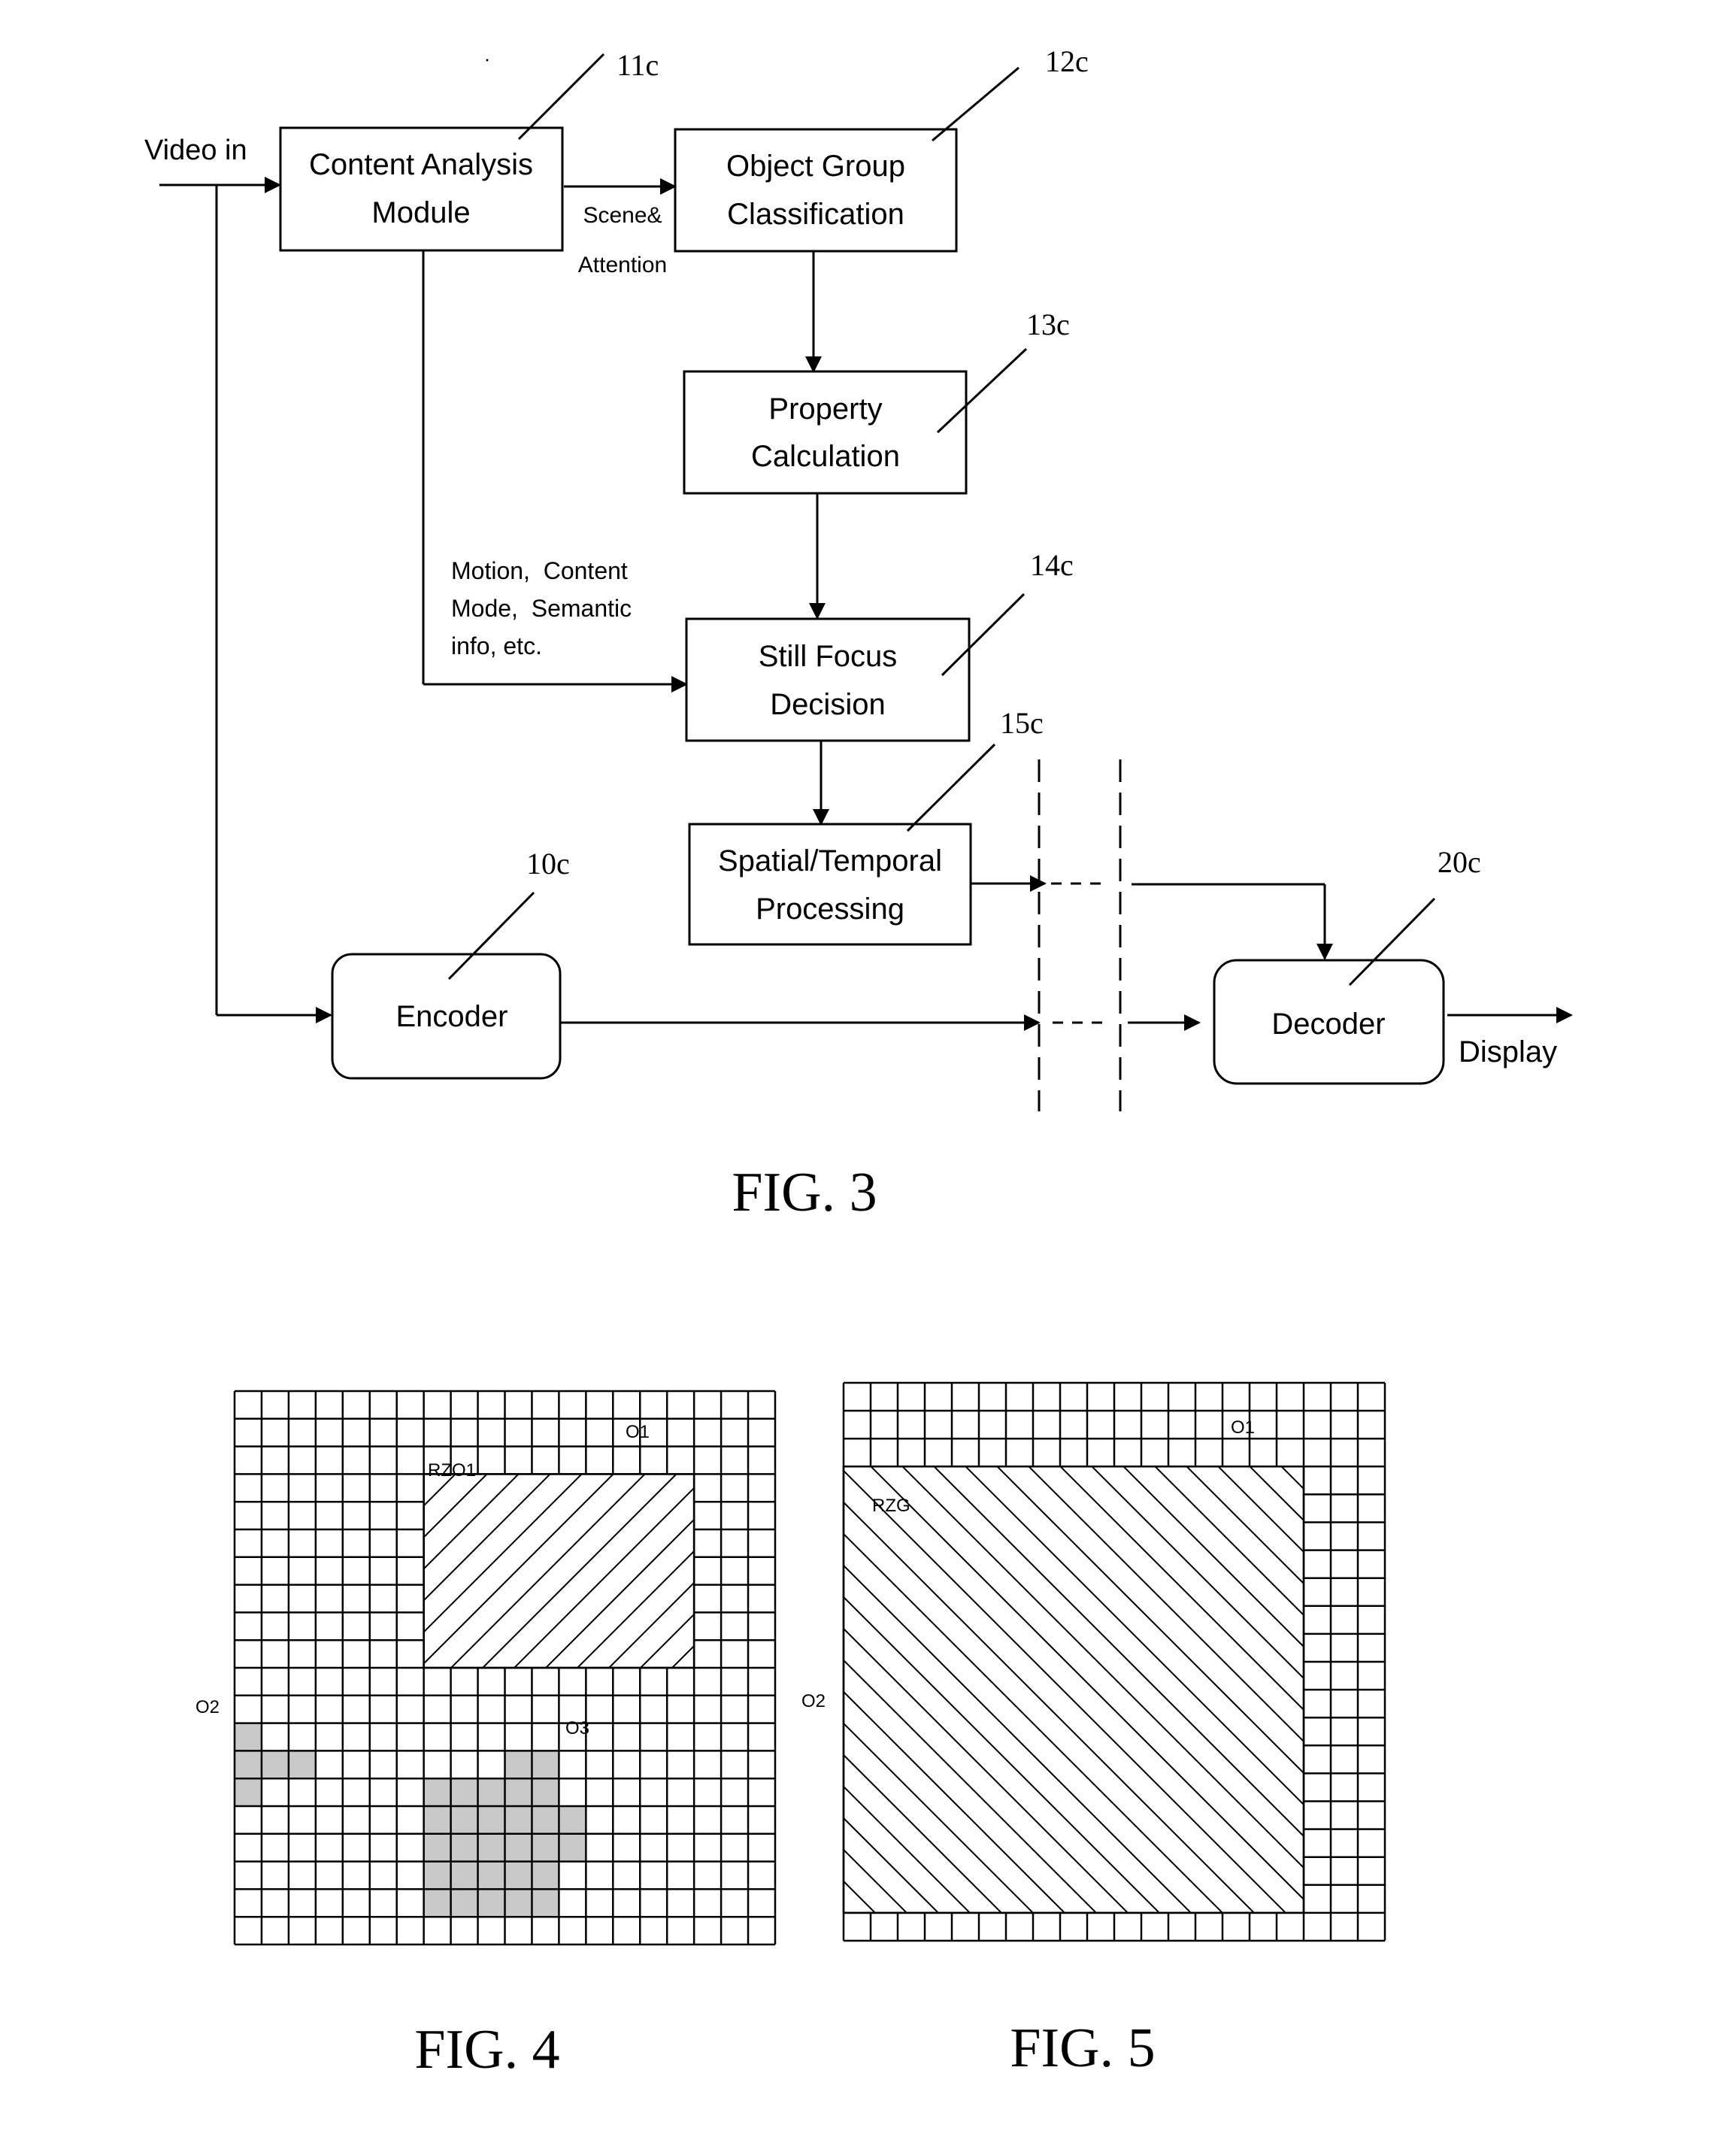 Image resolution: width=1736 pixels, height=2140 pixels. I want to click on spatial-temporal-block: Spatial/Temporal Processing 15c, so click(866, 826).